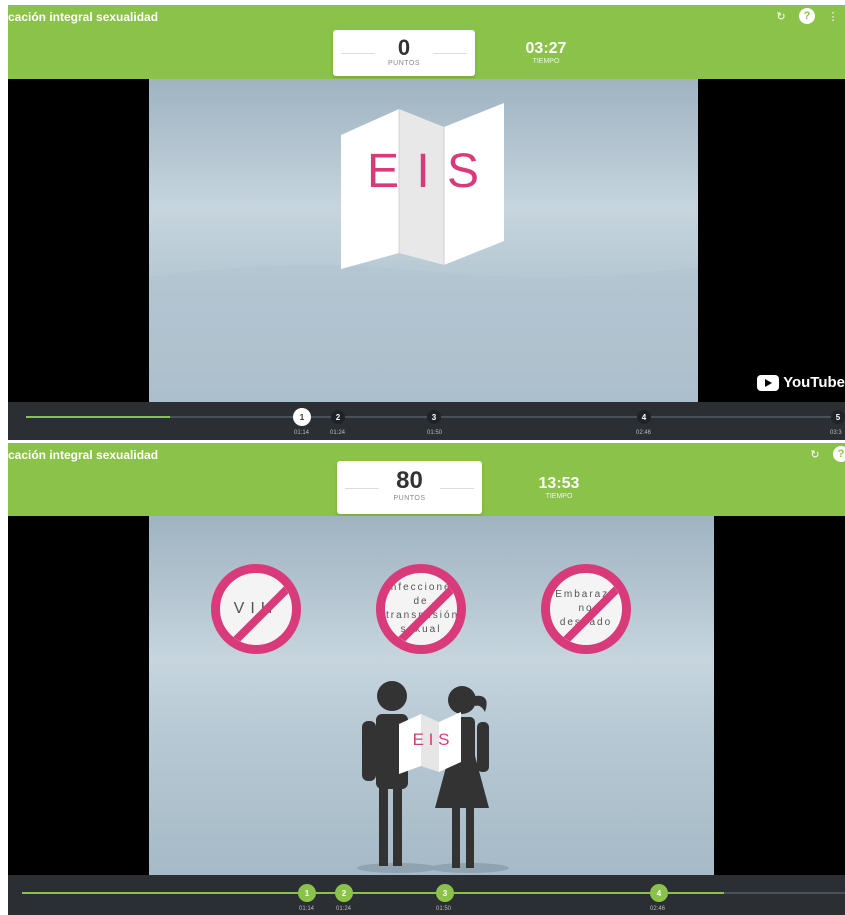  What do you see at coordinates (838, 417) in the screenshot?
I see `timeline-point-5: 5` at bounding box center [838, 417].